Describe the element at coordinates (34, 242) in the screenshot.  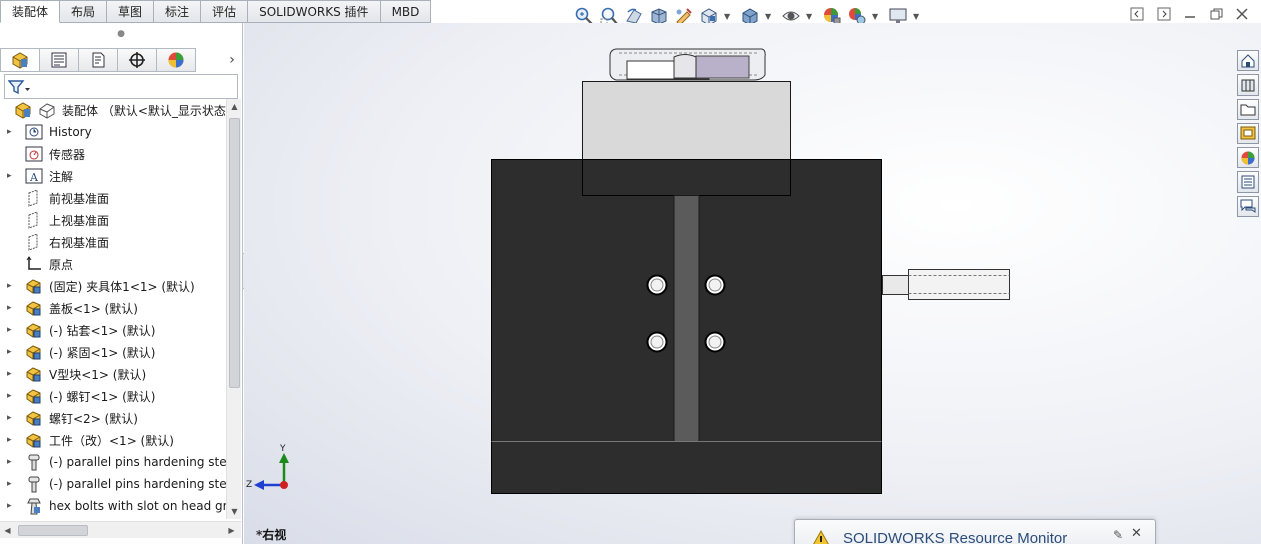
I see `plane-icon` at that location.